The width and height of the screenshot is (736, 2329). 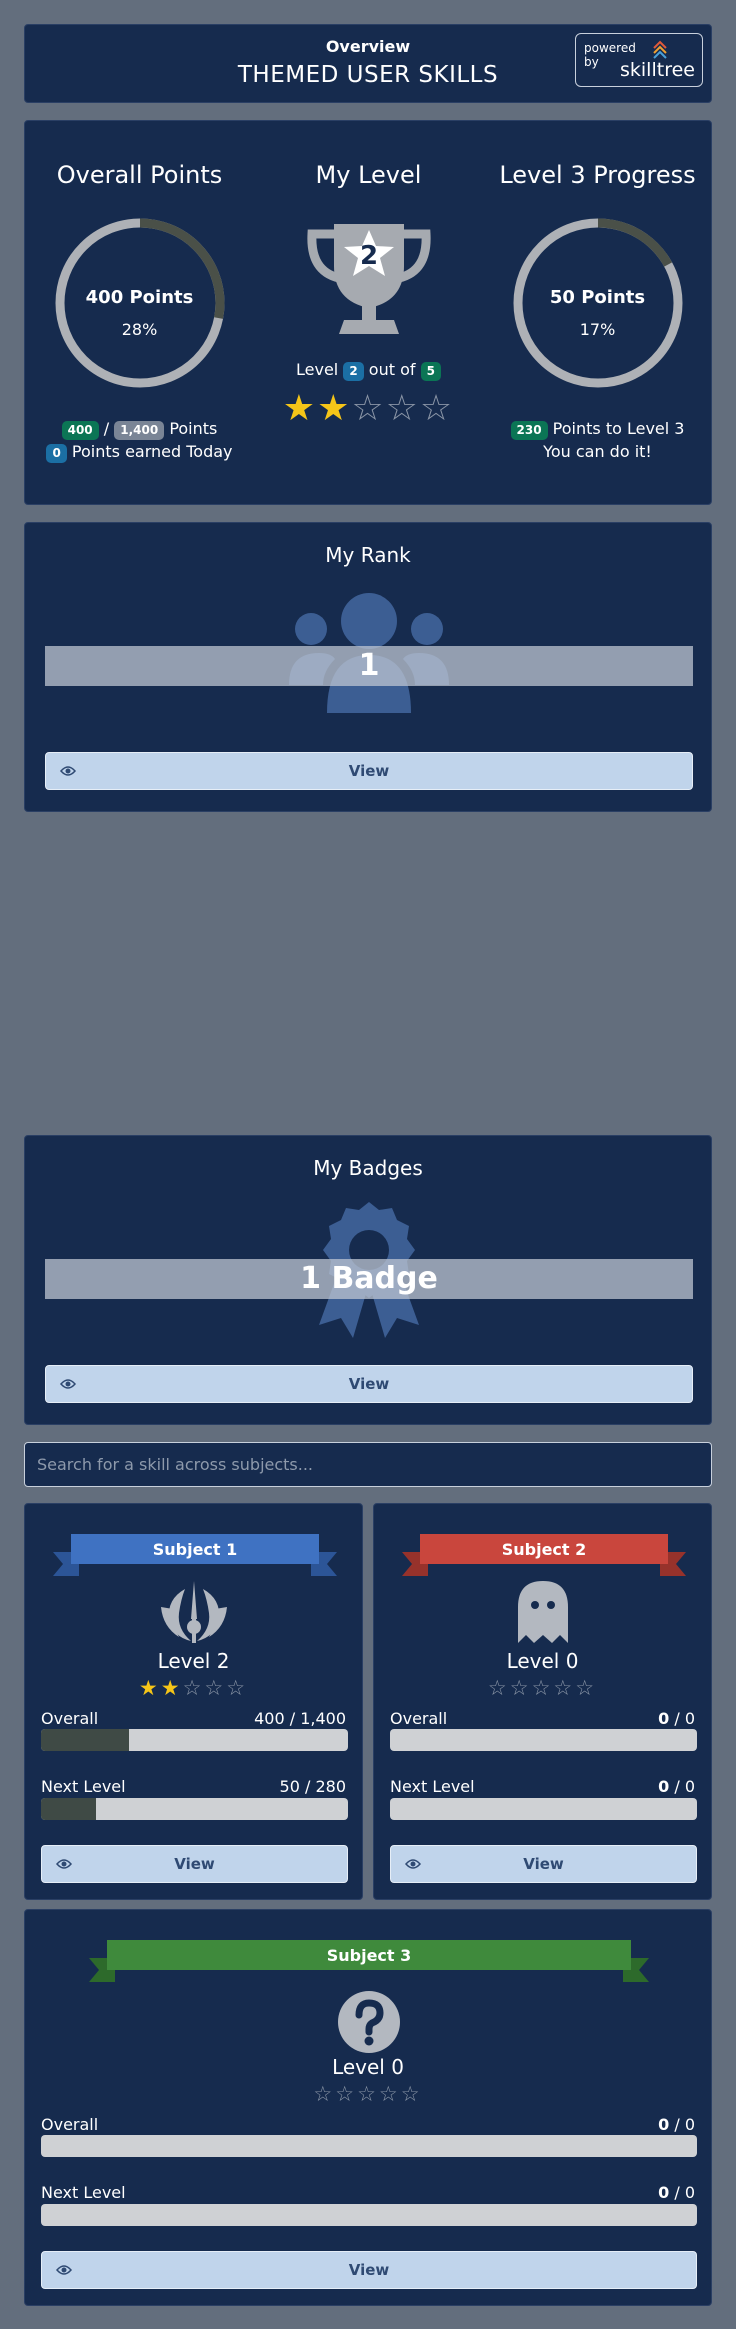 I want to click on badge-count: 1 Badge, so click(x=369, y=1278).